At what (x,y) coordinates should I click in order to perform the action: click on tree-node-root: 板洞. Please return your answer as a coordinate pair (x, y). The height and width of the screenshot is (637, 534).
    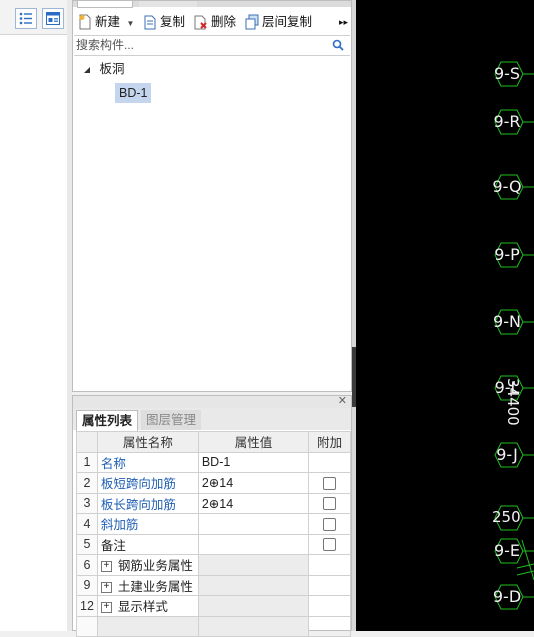
    Looking at the image, I should click on (104, 69).